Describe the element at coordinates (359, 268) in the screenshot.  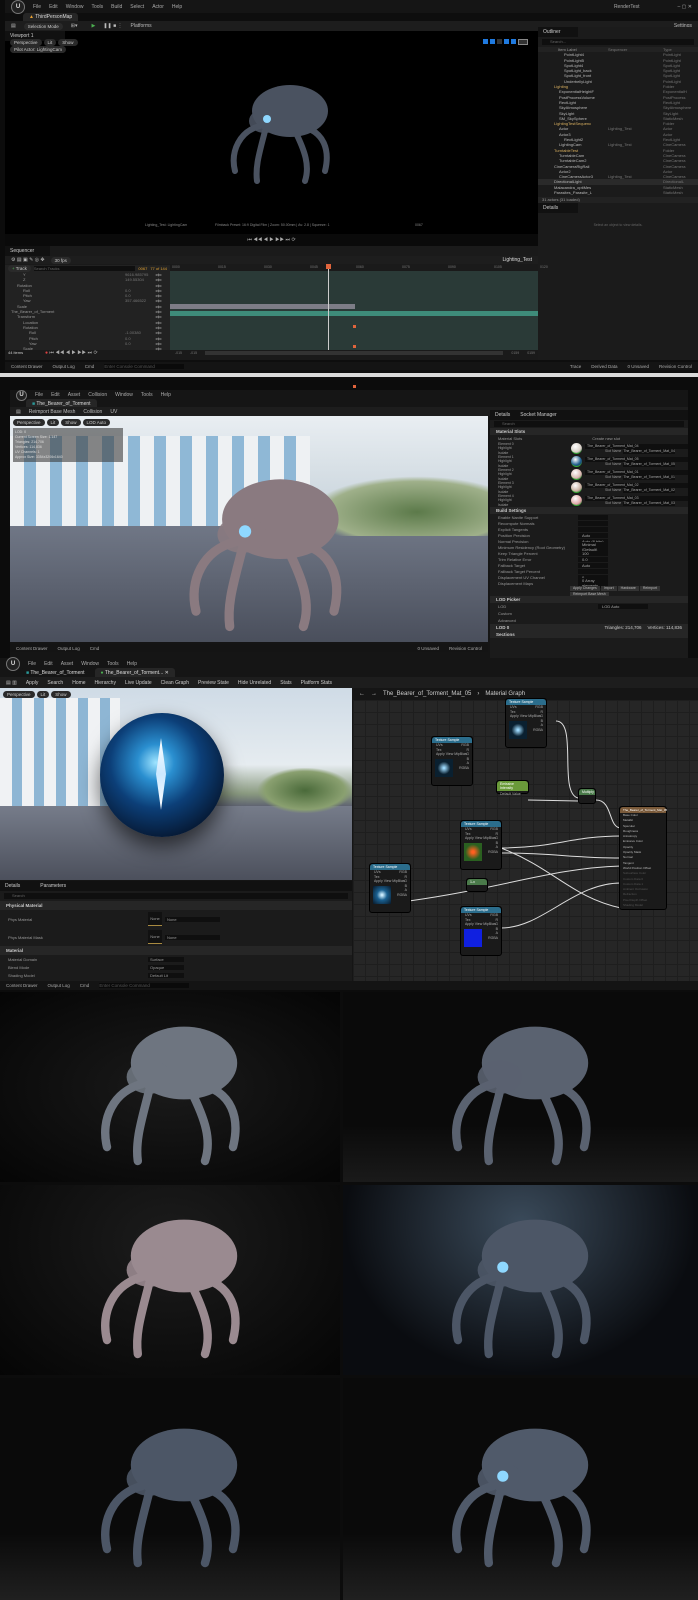
I see `timeline-ruler: 0000 0015 0030 0045 0060 0075 0090 0105 0120` at that location.